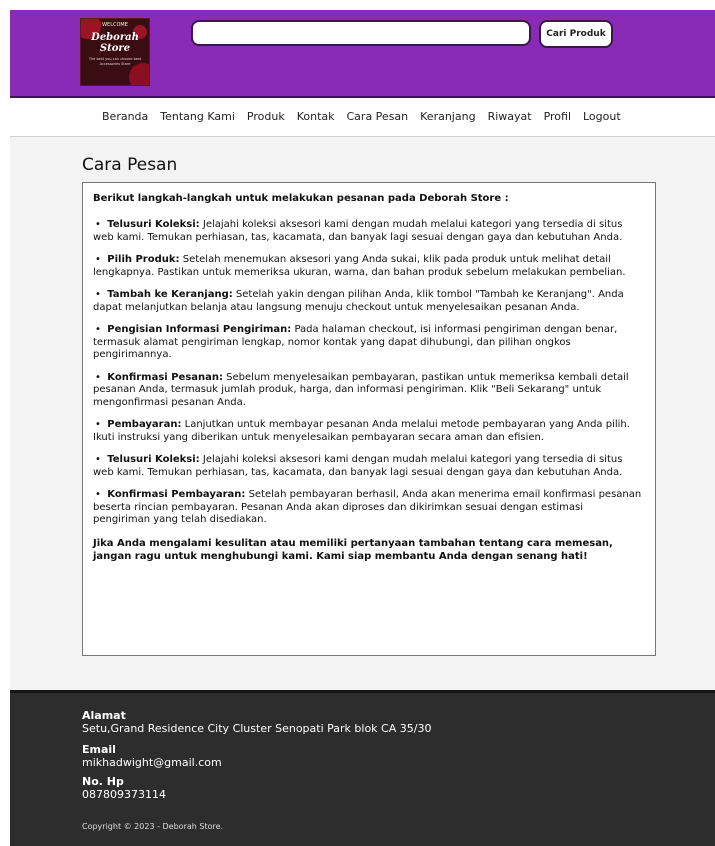 The height and width of the screenshot is (846, 715). I want to click on step-label: Pengisian Informasi Pengiriman:, so click(199, 329).